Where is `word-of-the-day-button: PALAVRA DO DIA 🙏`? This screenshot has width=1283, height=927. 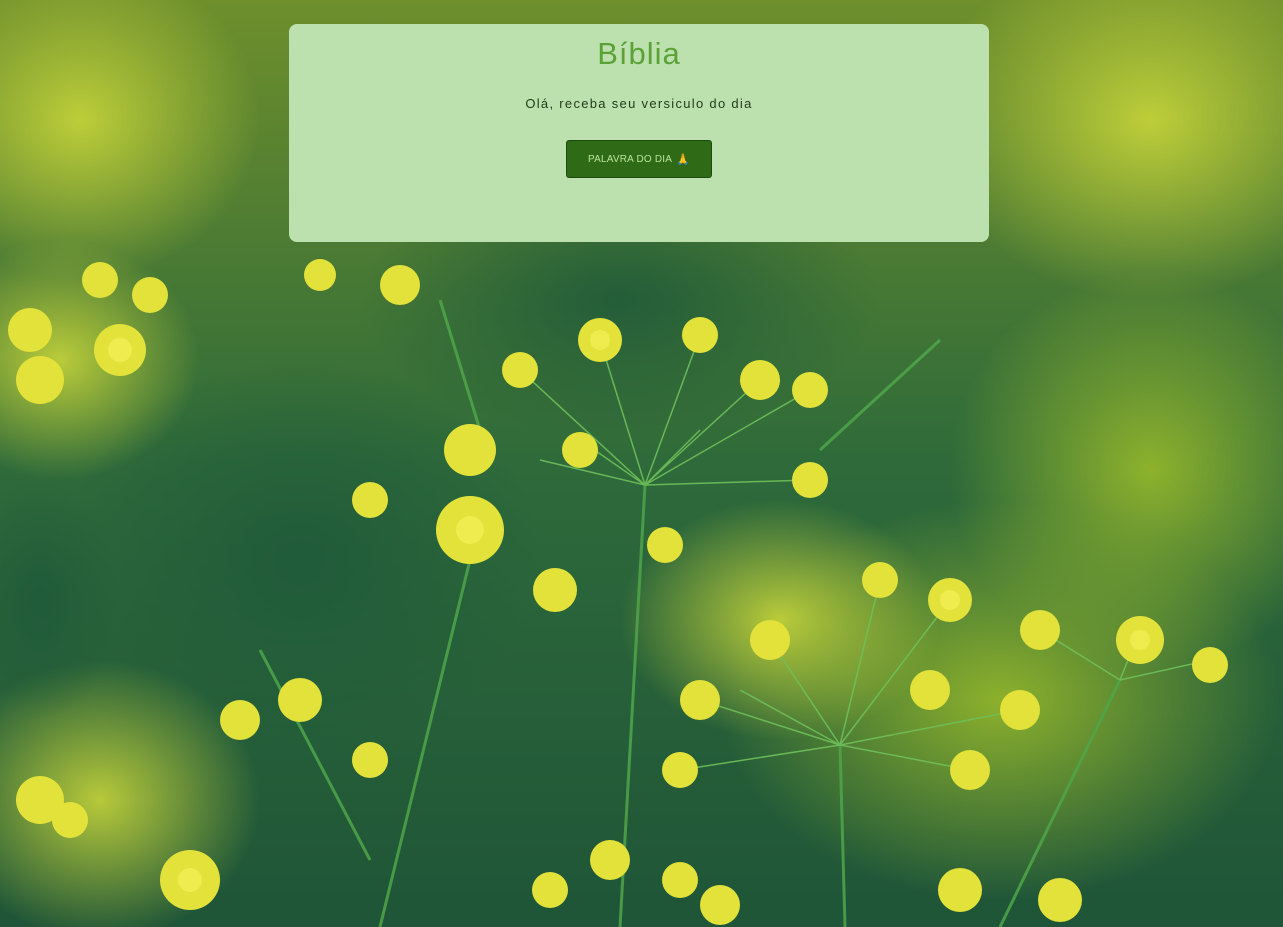 word-of-the-day-button: PALAVRA DO DIA 🙏 is located at coordinates (639, 159).